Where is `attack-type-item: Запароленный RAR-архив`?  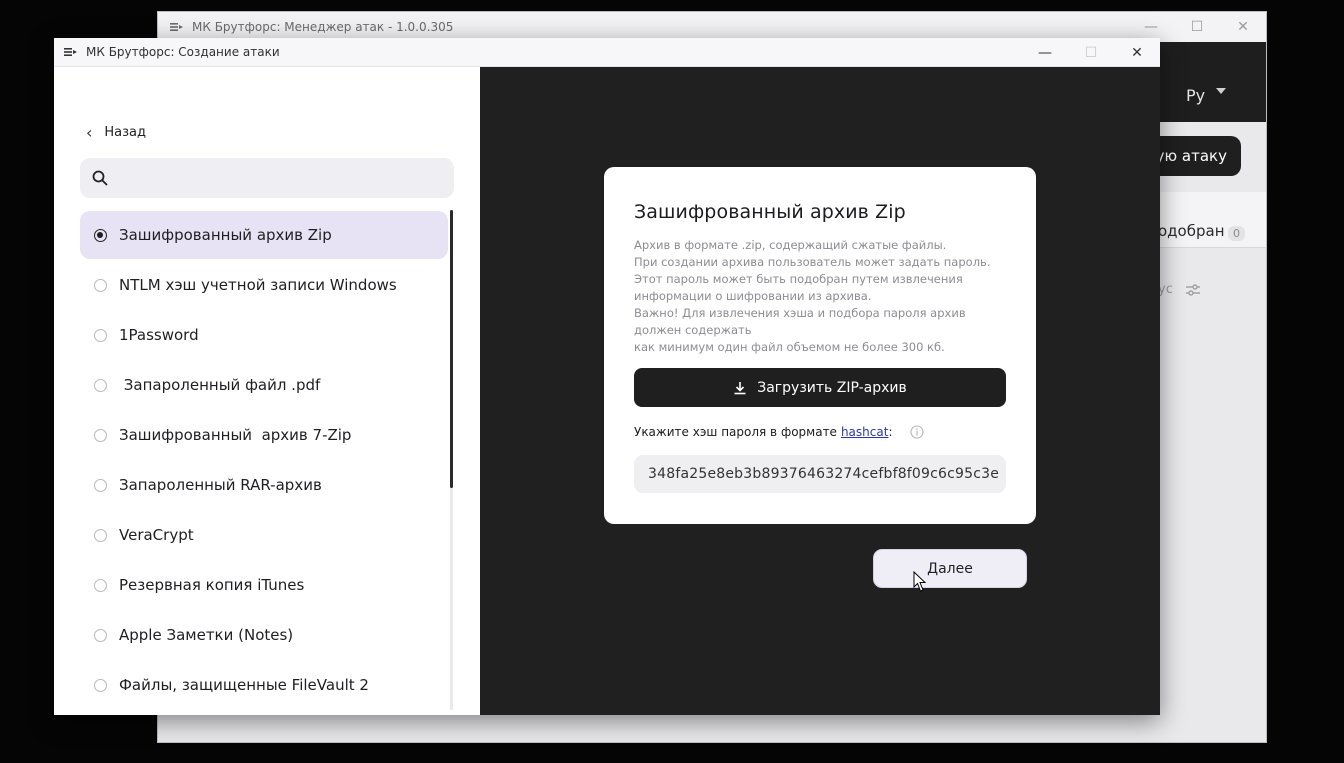 attack-type-item: Запароленный RAR-архив is located at coordinates (264, 485).